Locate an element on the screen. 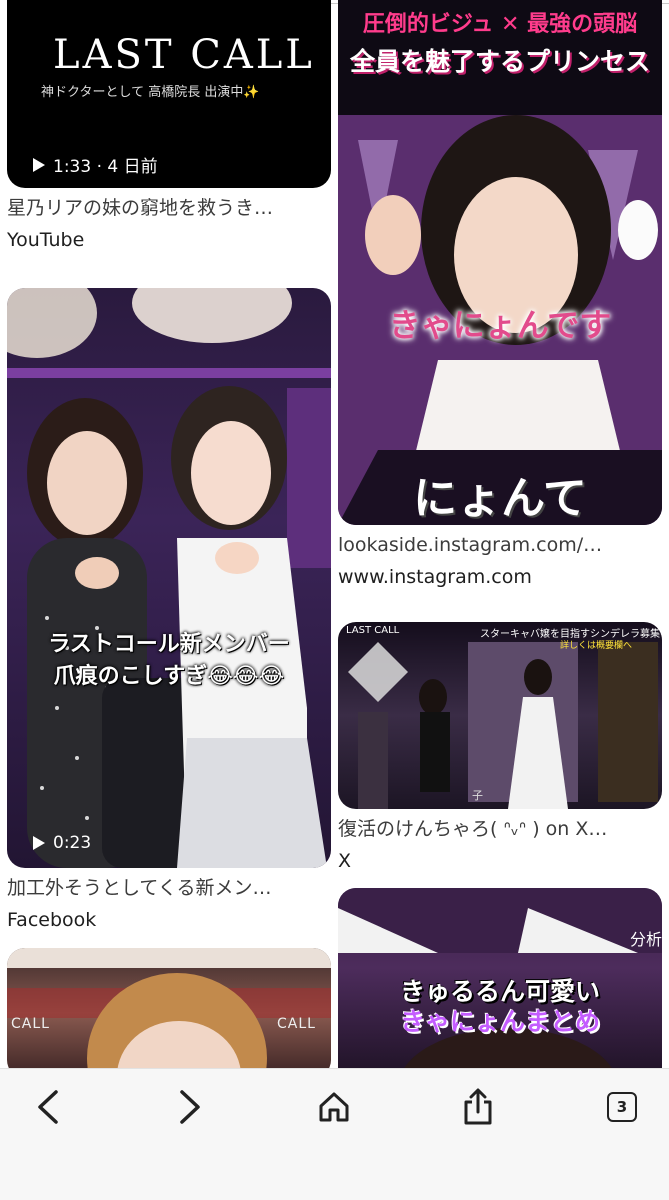 This screenshot has width=669, height=1200. browser-toolbar: 3 is located at coordinates (334, 1134).